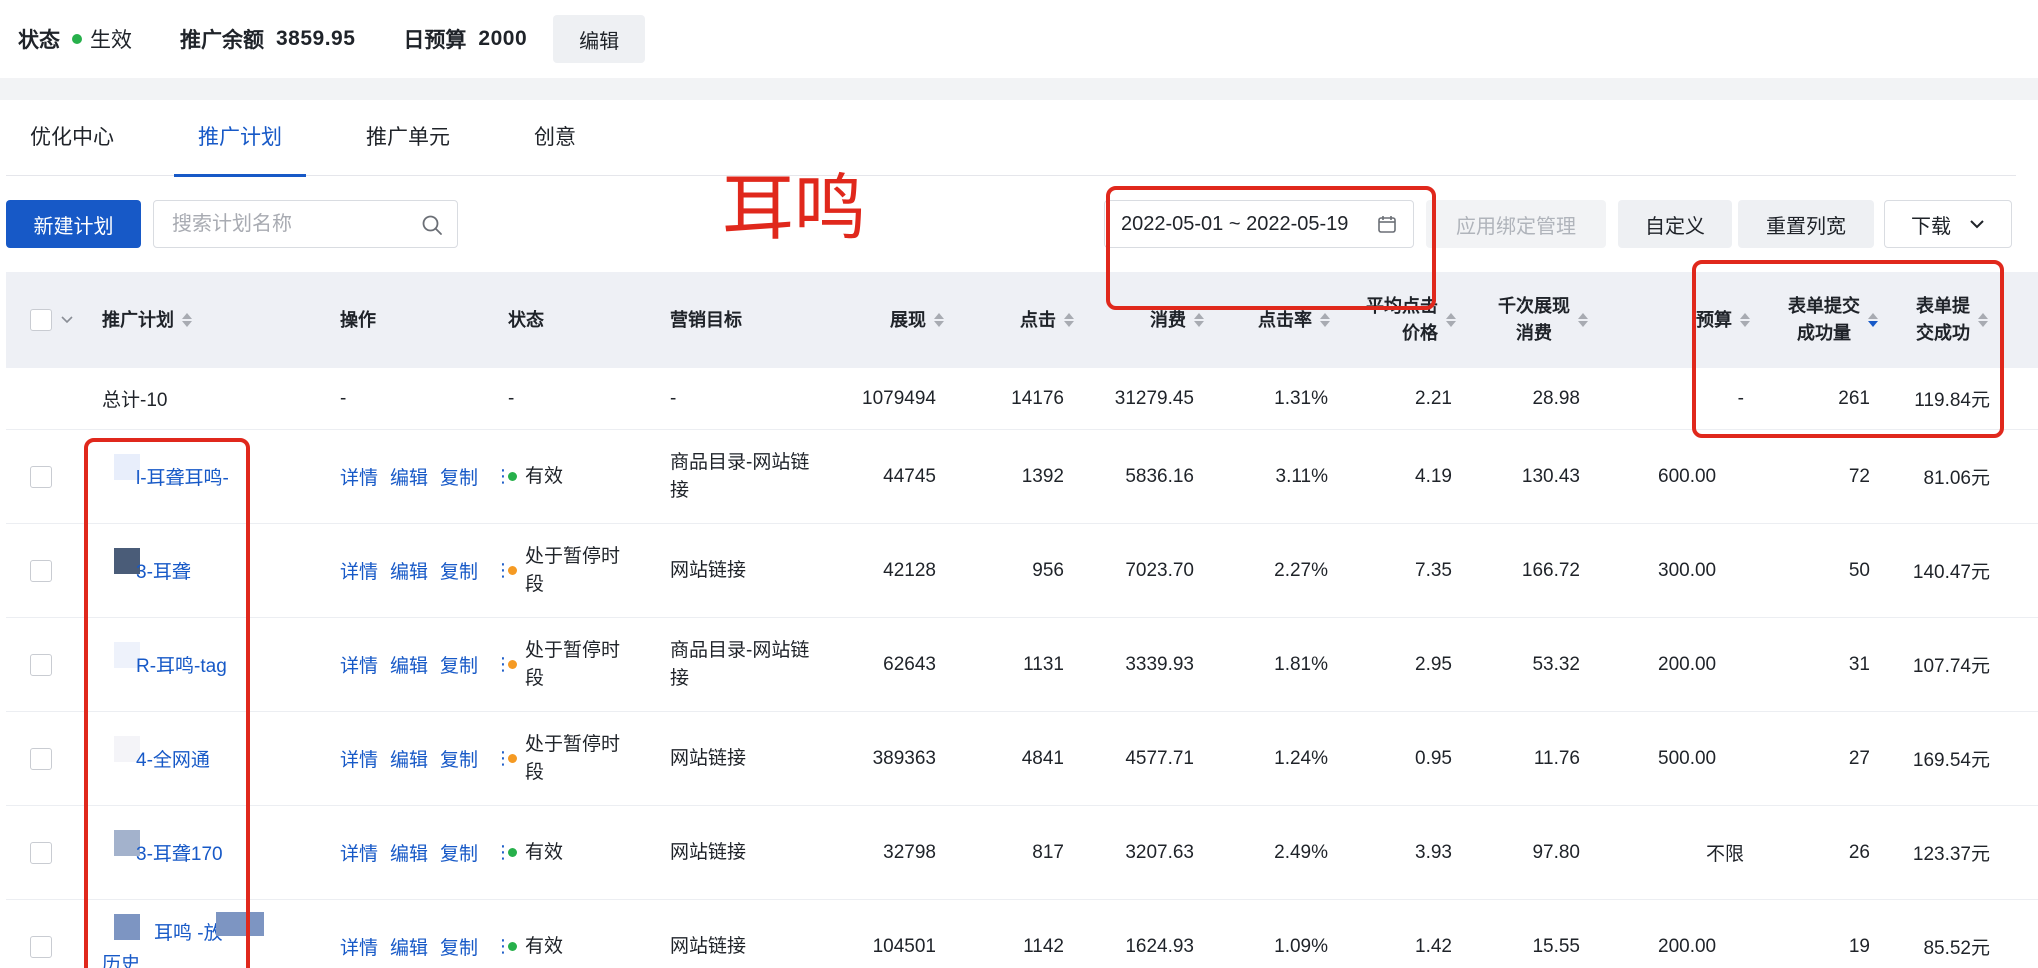 The image size is (2038, 968). What do you see at coordinates (1534, 306) in the screenshot?
I see `header-cpm-line1: 千次展现` at bounding box center [1534, 306].